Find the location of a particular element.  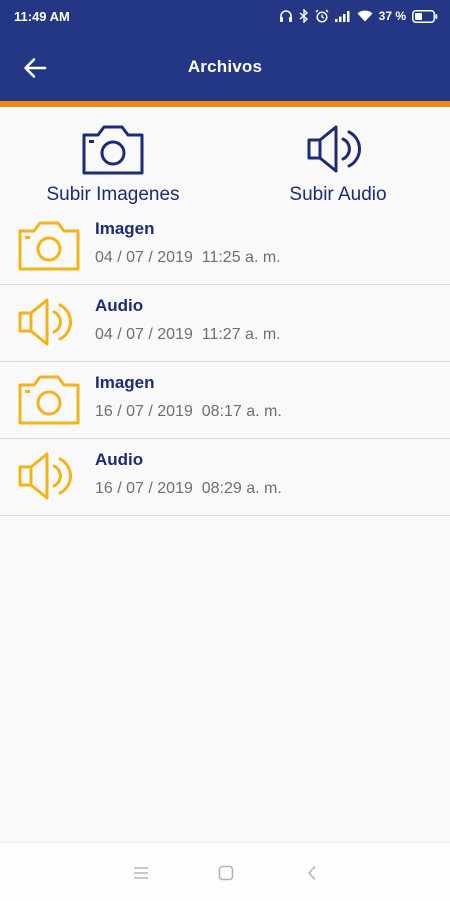

system-back-button is located at coordinates (312, 873).